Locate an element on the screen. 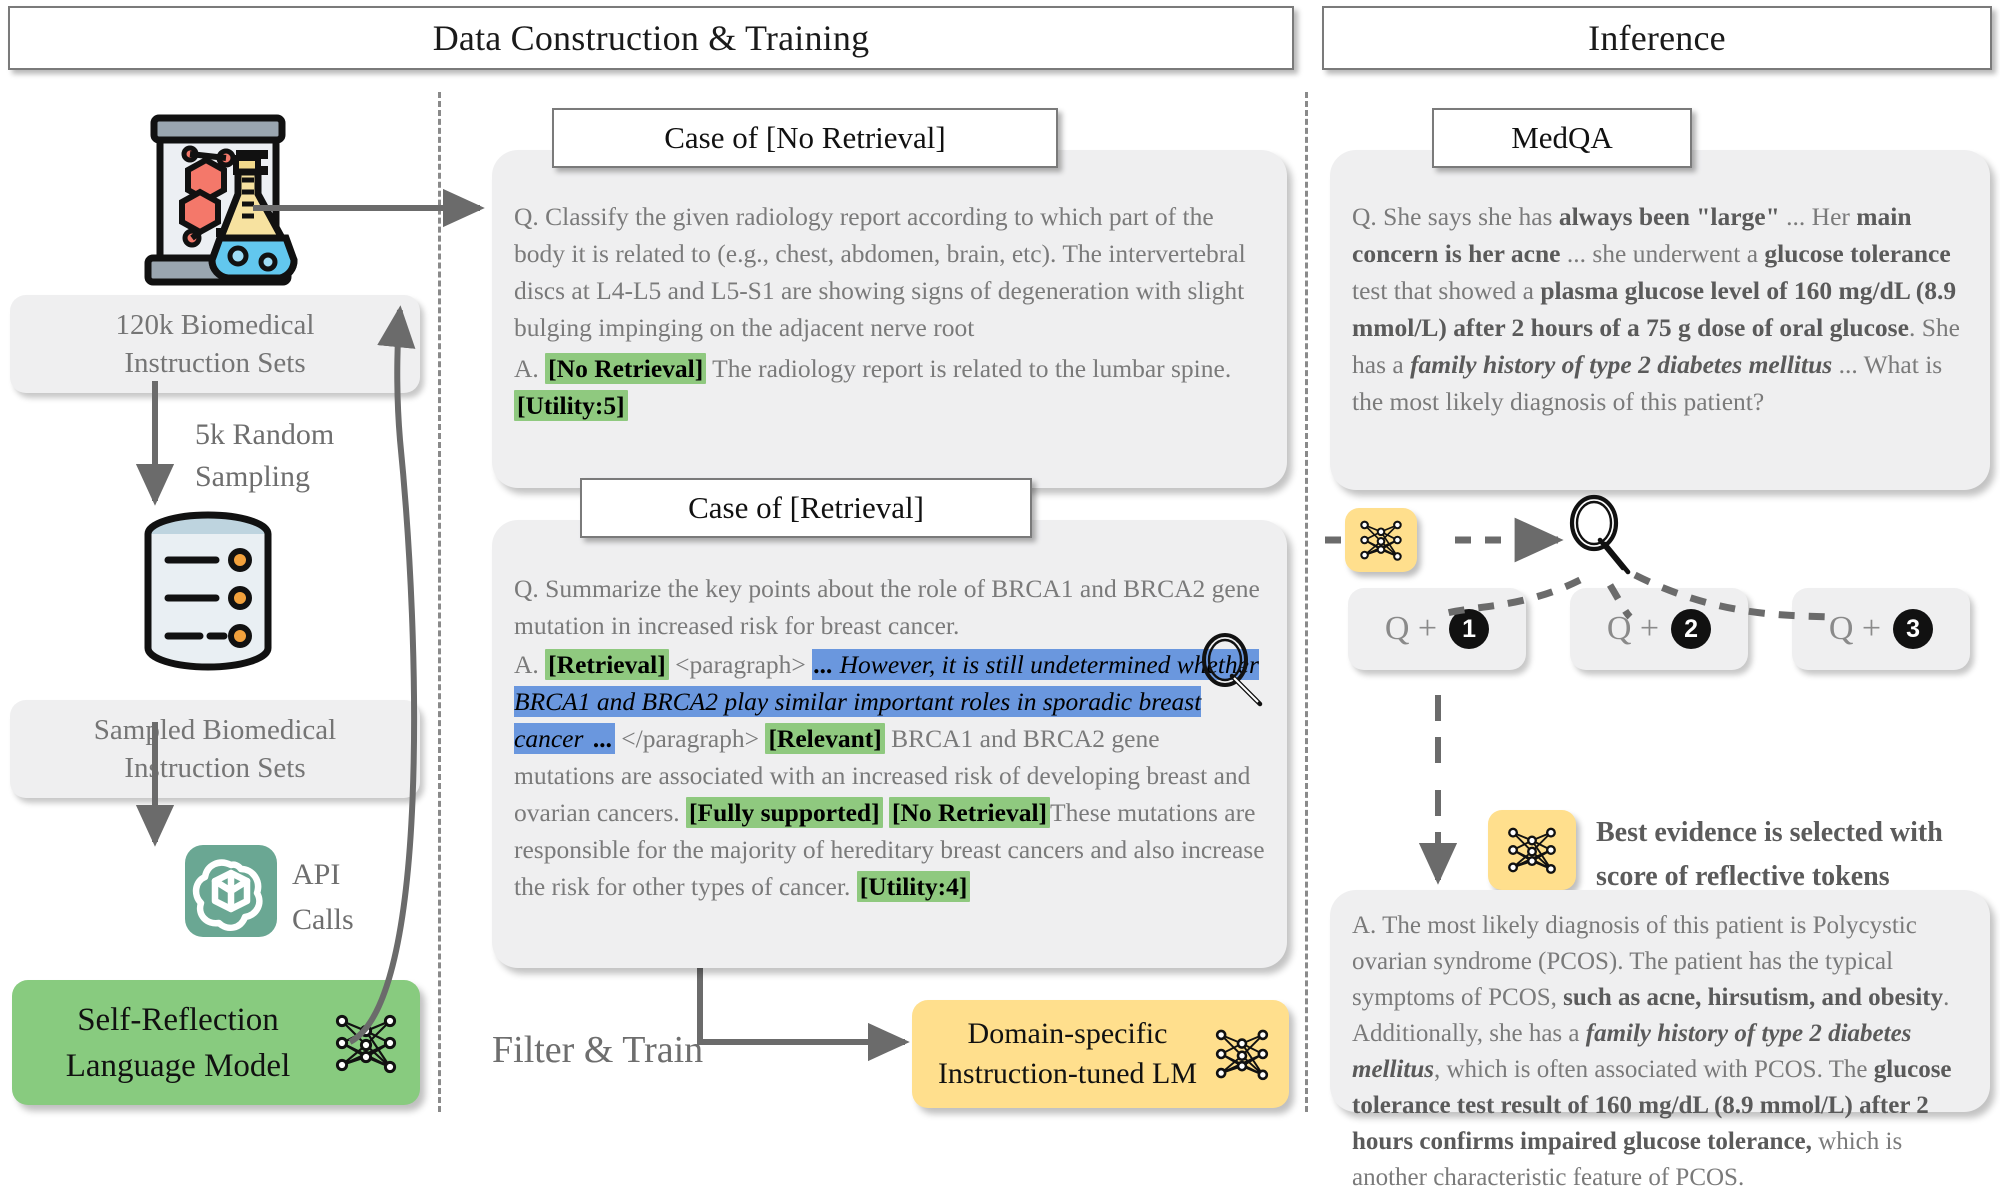  tab-case-no-retrieval-label: Case of [No Retrieval] is located at coordinates (805, 137).